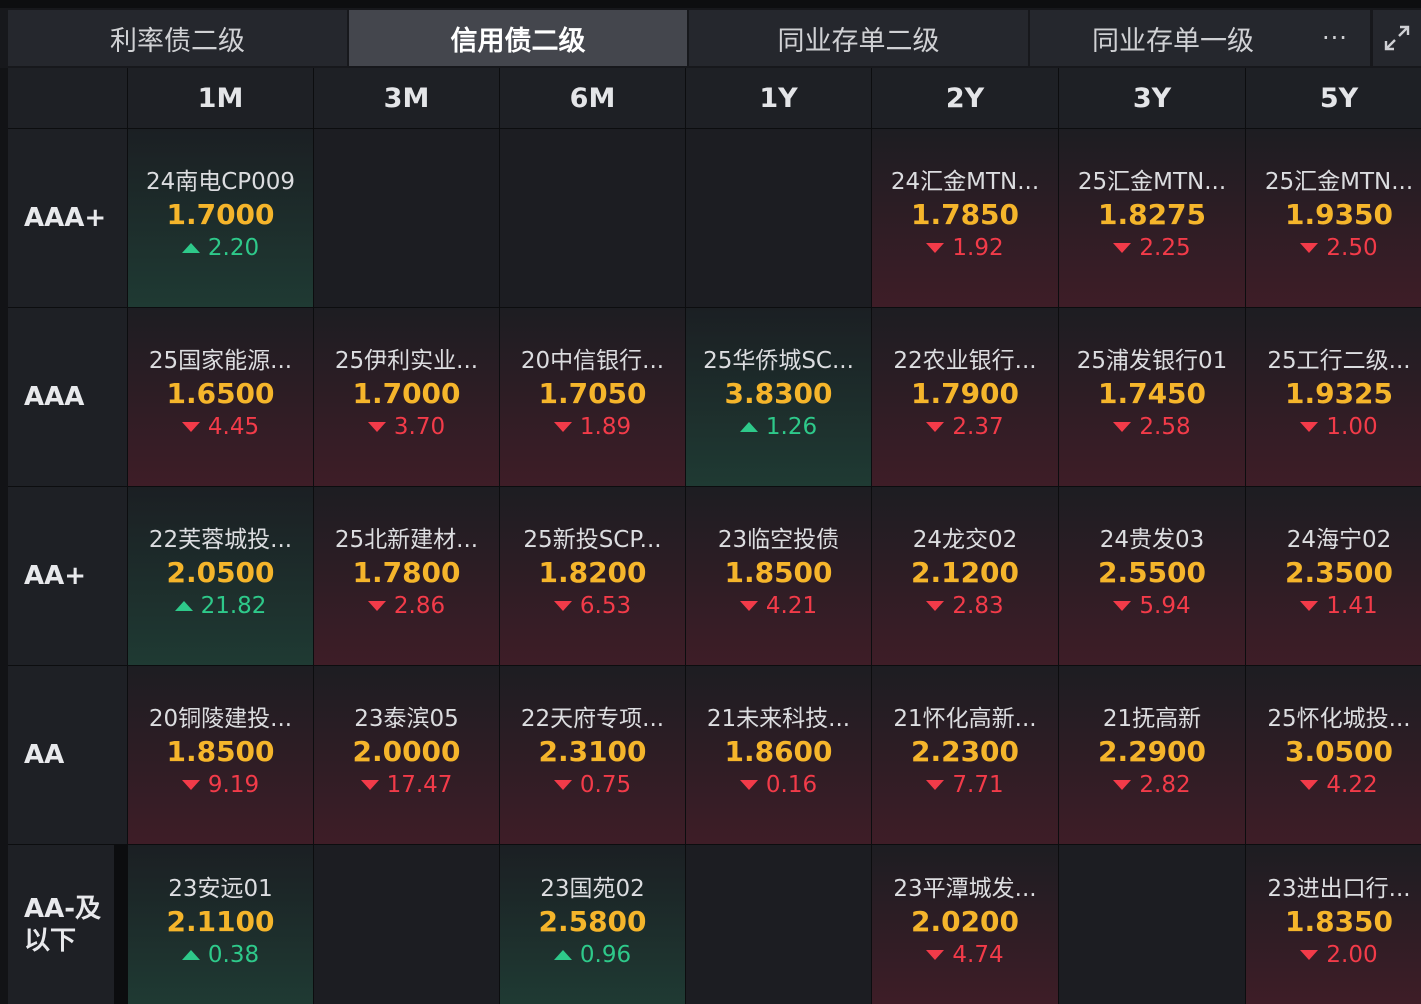 This screenshot has width=1421, height=1004. Describe the element at coordinates (518, 38) in the screenshot. I see `tab-credit-bond-secondary: 信用债二级` at that location.